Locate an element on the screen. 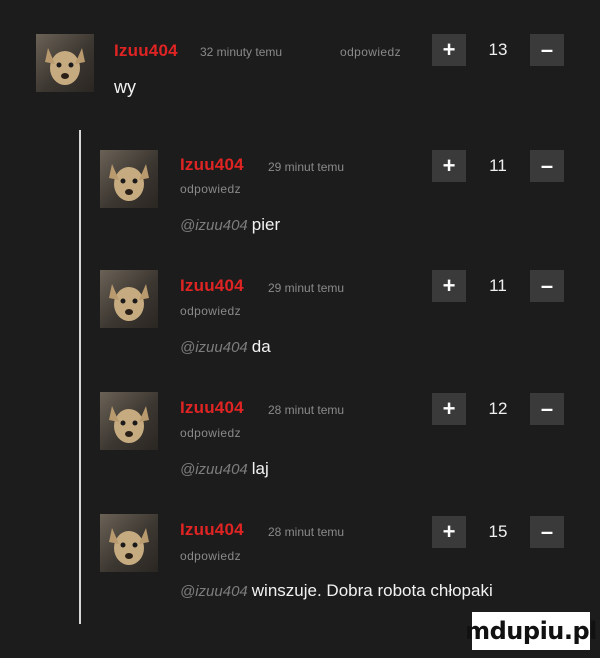 Image resolution: width=600 pixels, height=658 pixels. comment-body: @izuu404 pier is located at coordinates (230, 225).